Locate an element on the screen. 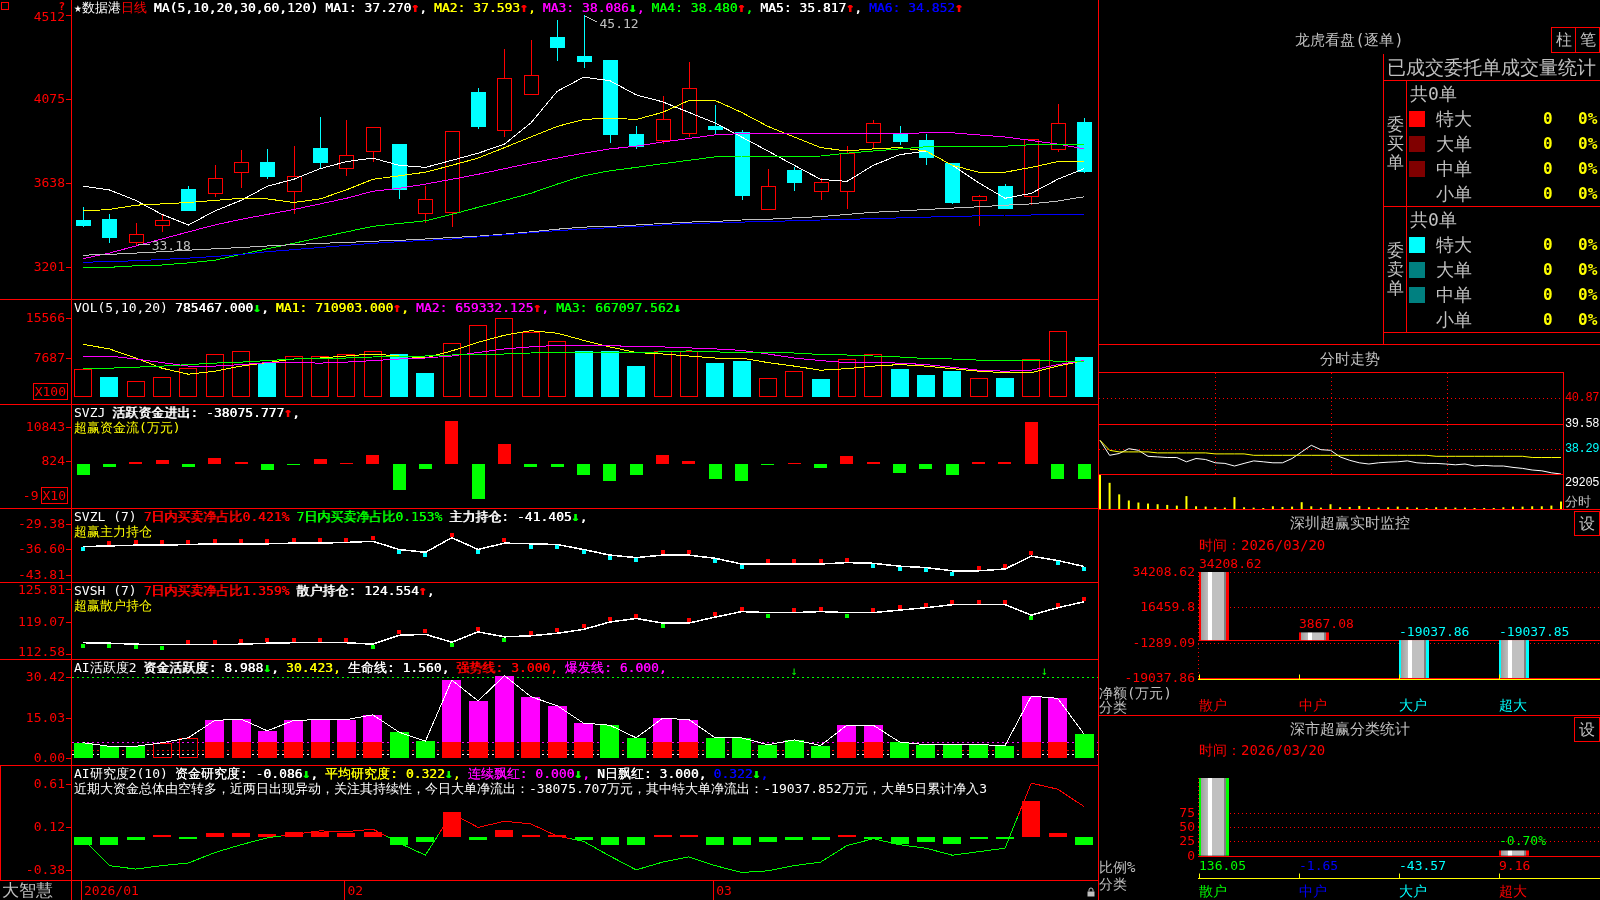 The width and height of the screenshot is (1600, 900). indicator-value: 7日内买卖净占比0.421% is located at coordinates (216, 516).